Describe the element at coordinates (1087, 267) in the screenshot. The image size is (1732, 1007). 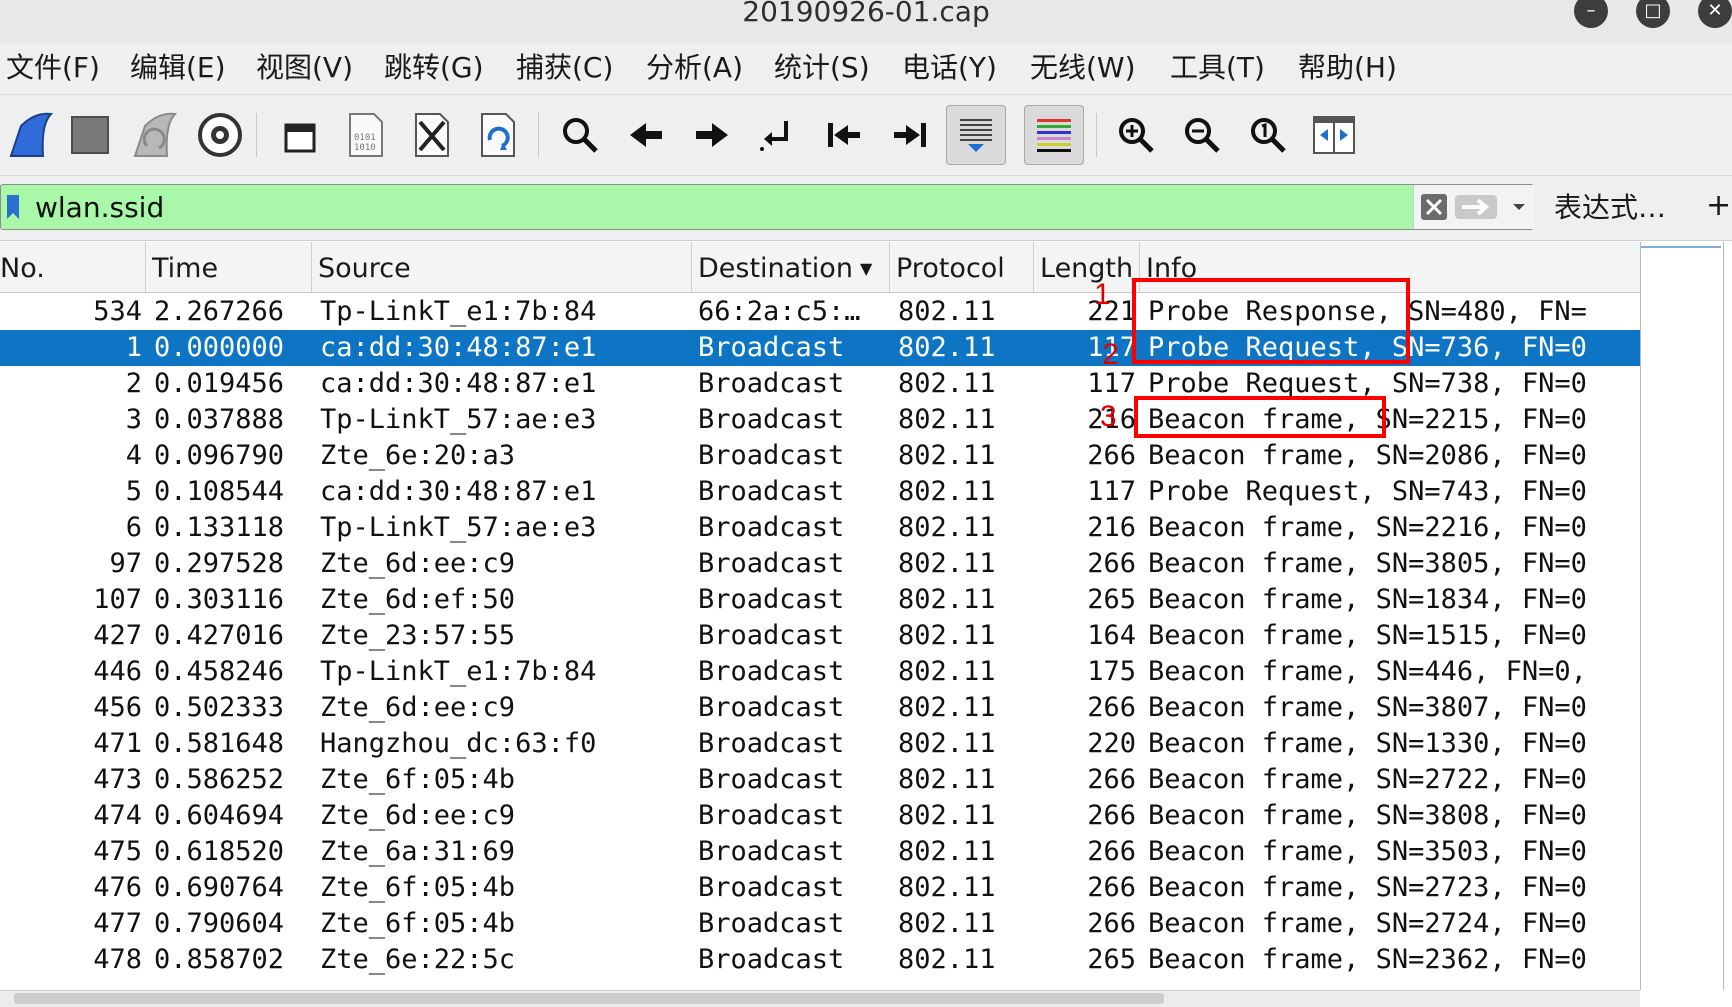
I see `column-header-length: Length` at that location.